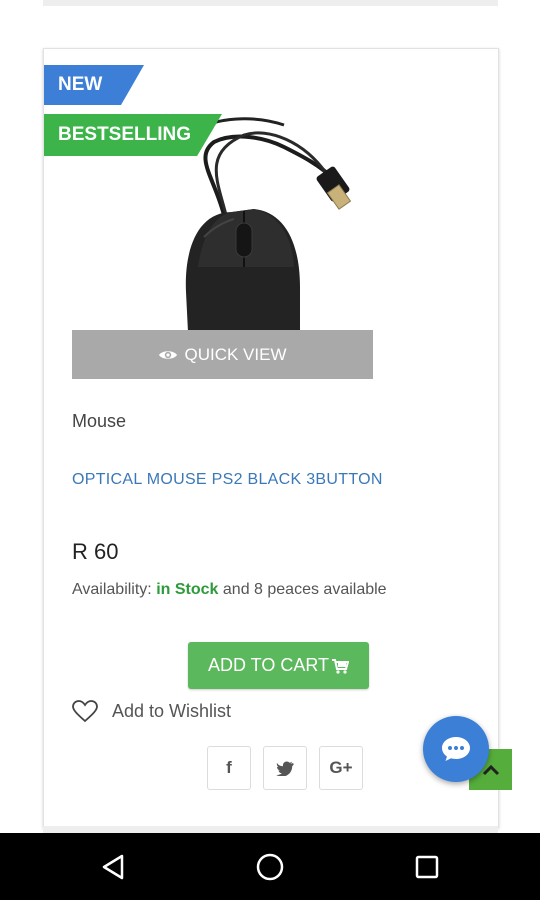 The height and width of the screenshot is (900, 540). I want to click on quick-view-button: QUICK VIEW, so click(222, 354).